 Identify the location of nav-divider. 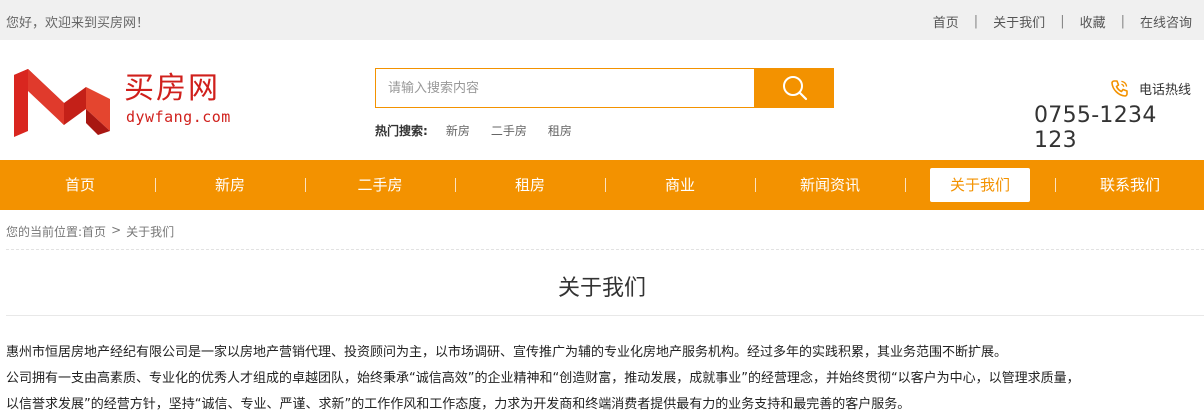
(905, 185).